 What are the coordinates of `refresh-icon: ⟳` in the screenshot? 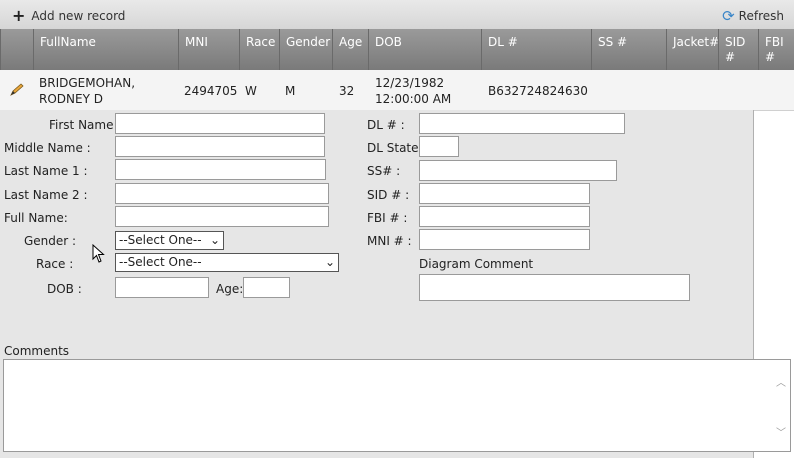 It's located at (728, 16).